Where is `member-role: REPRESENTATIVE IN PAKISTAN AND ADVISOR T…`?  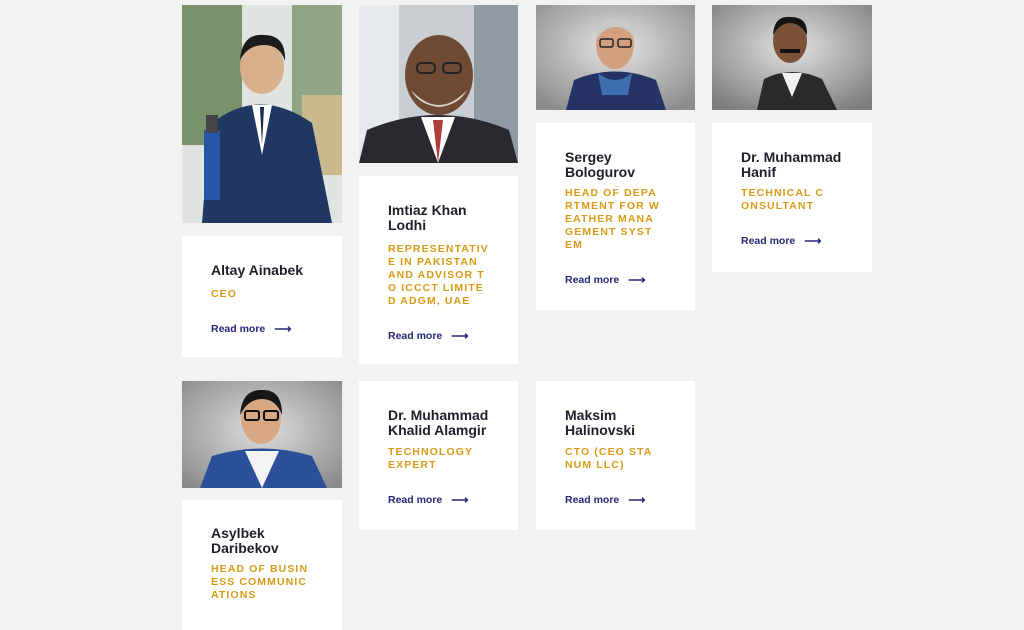
member-role: REPRESENTATIVE IN PAKISTAN AND ADVISOR T… is located at coordinates (438, 275).